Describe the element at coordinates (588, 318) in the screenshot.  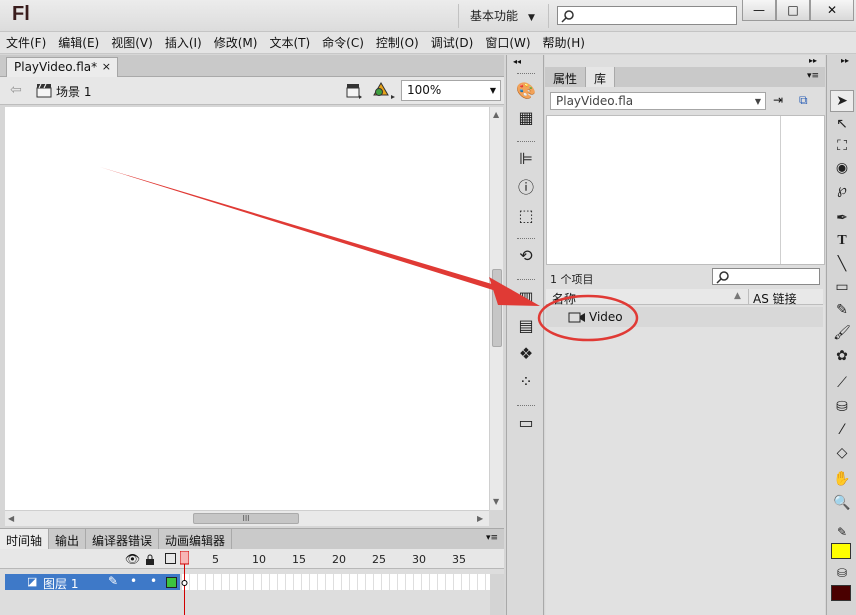
I see `annotation-circle` at that location.